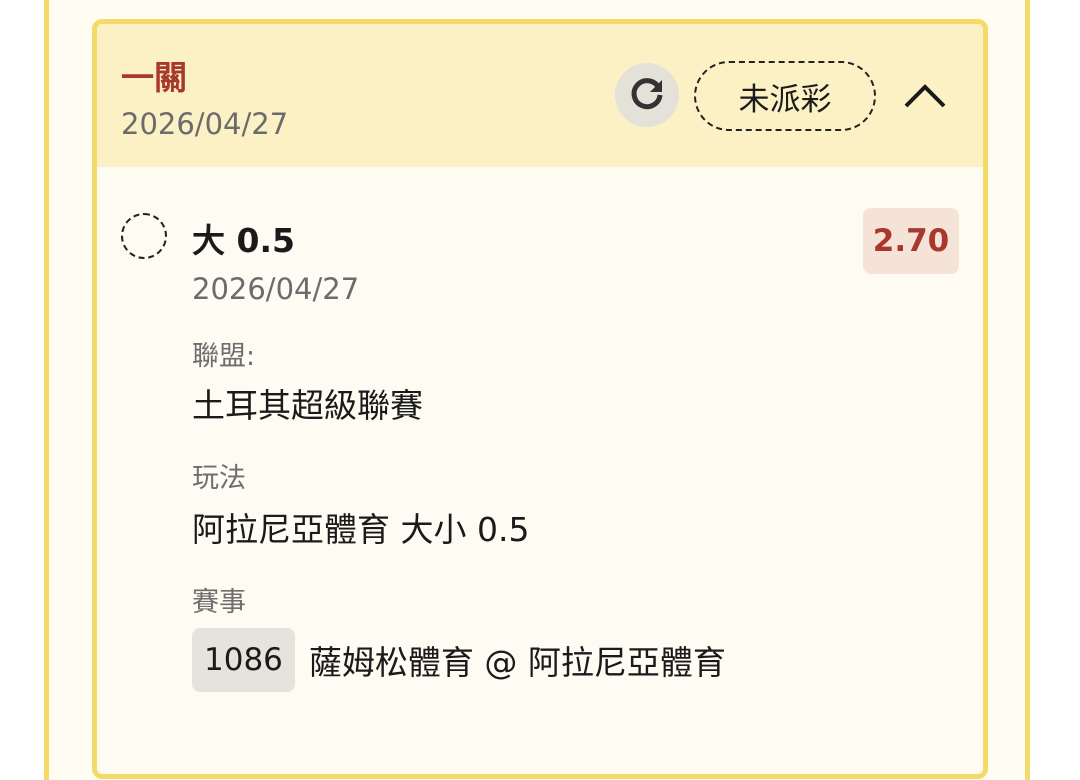 The image size is (1080, 780). Describe the element at coordinates (219, 478) in the screenshot. I see `market-label: 玩法` at that location.